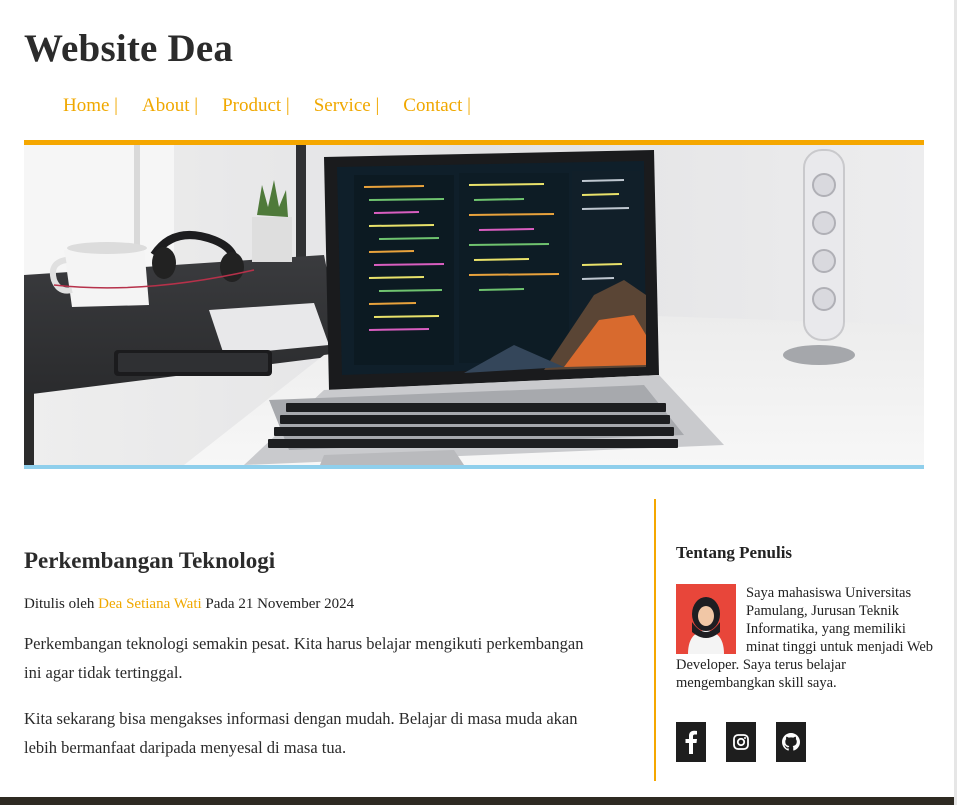  I want to click on facebook-button, so click(691, 742).